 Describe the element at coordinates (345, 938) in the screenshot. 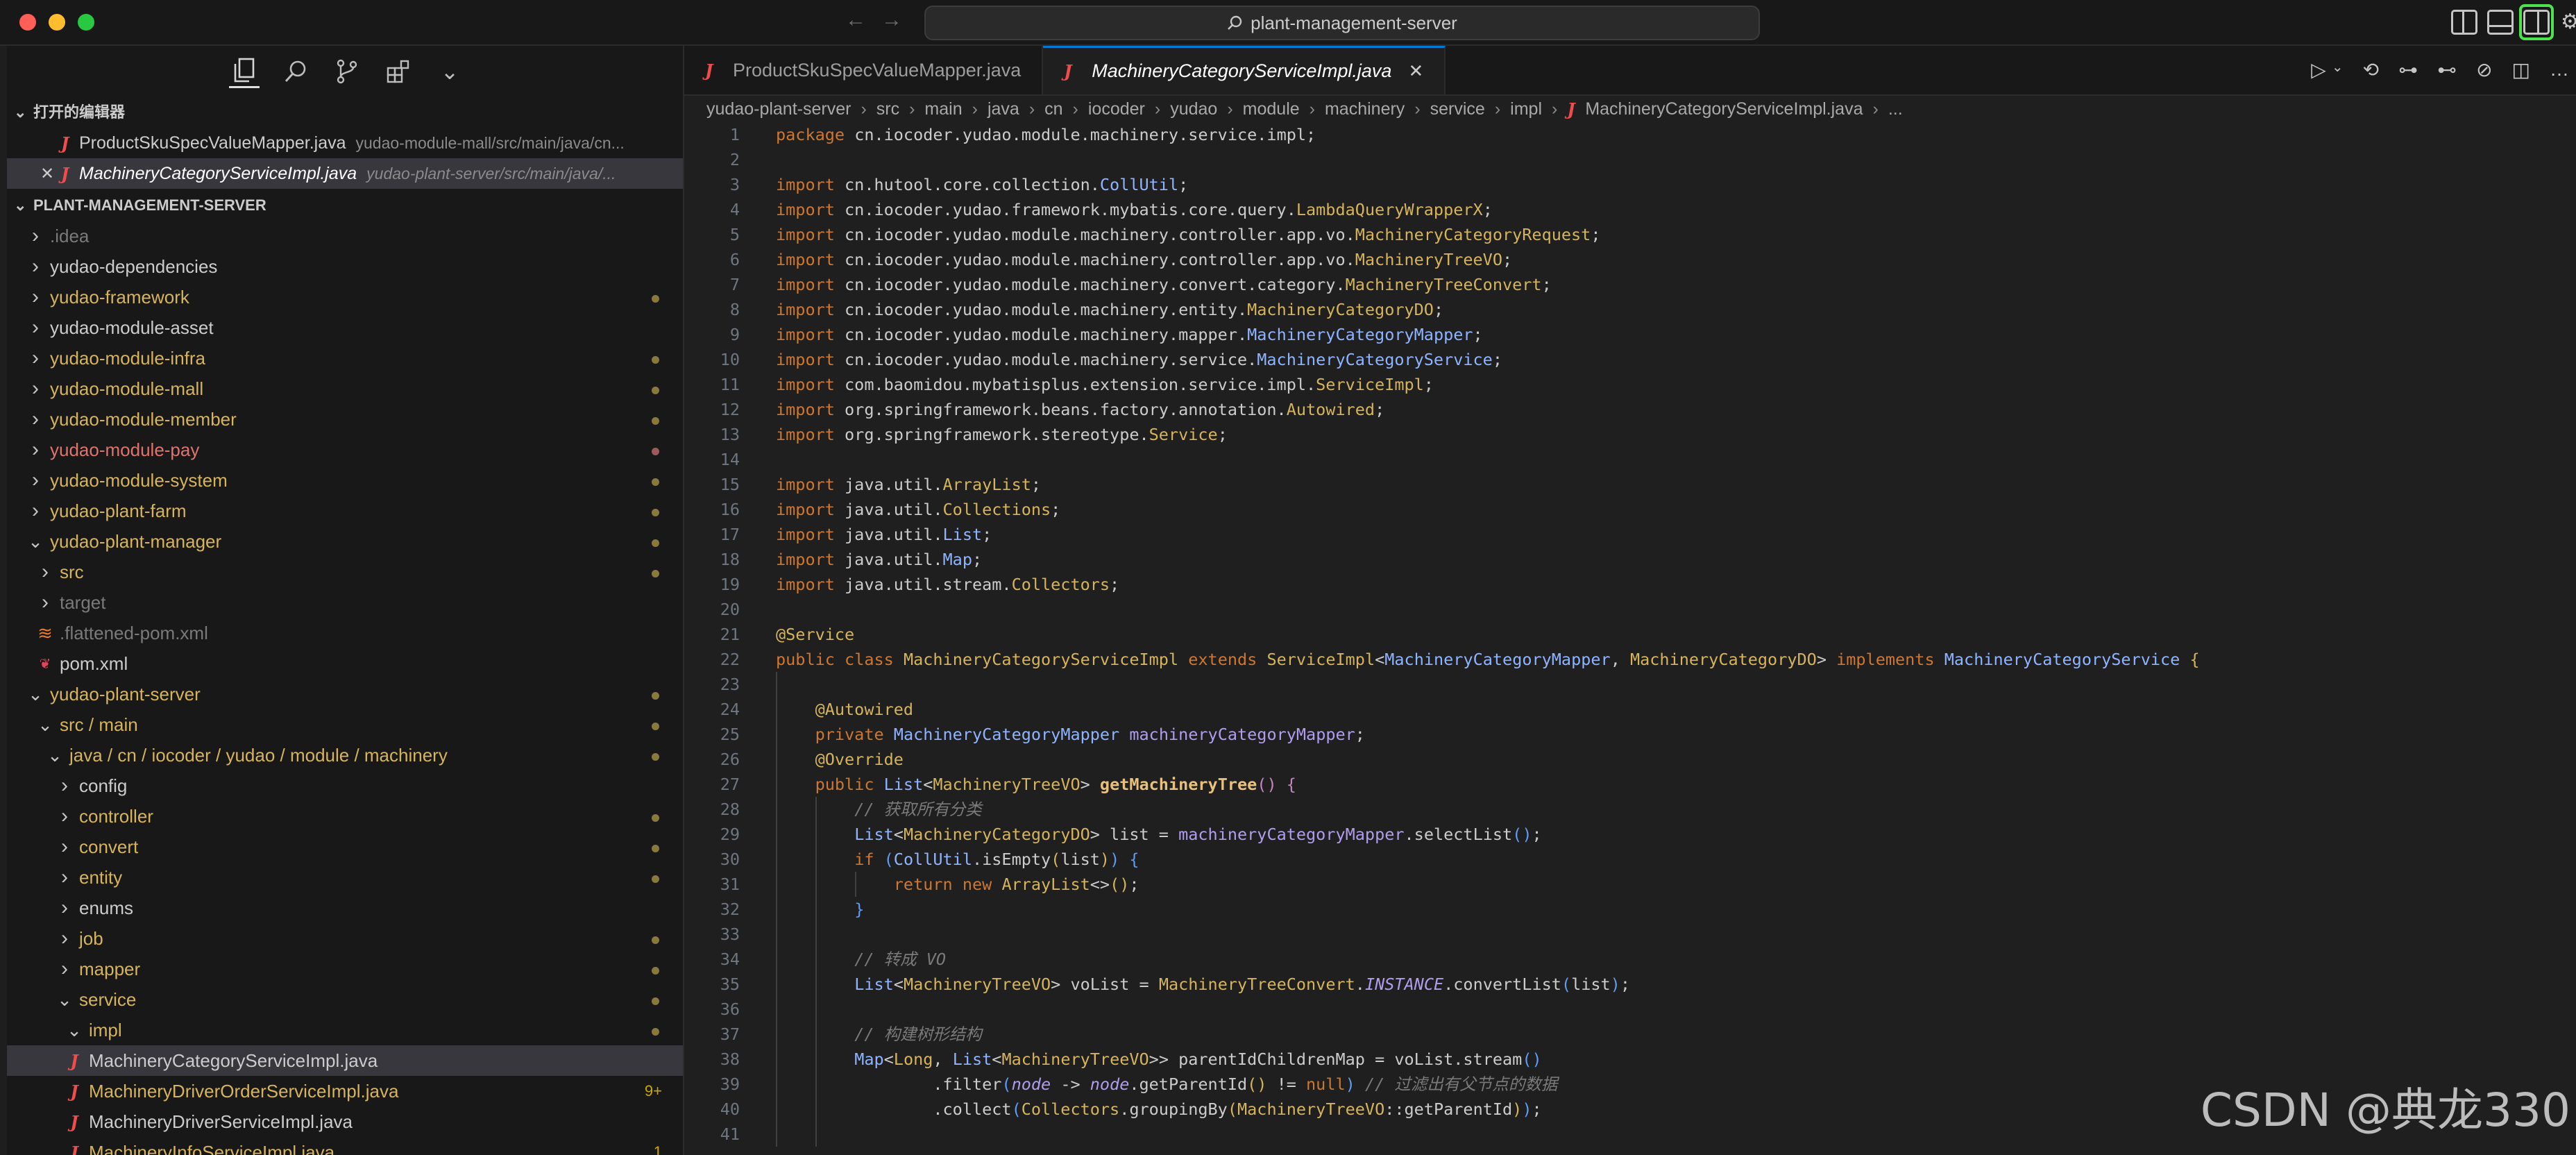

I see `tree-folder: › job` at that location.